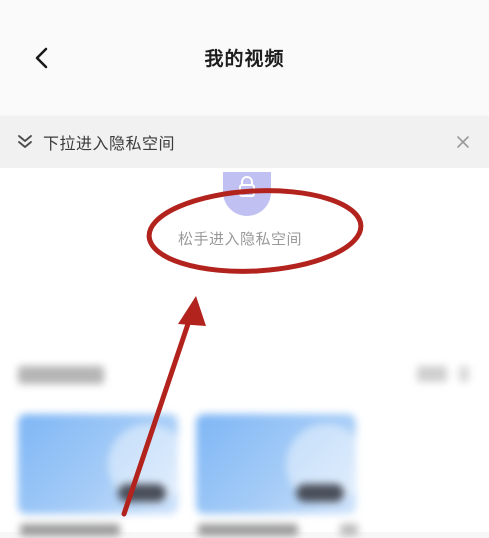 This screenshot has height=538, width=489. I want to click on chevron-right-icon, so click(464, 374).